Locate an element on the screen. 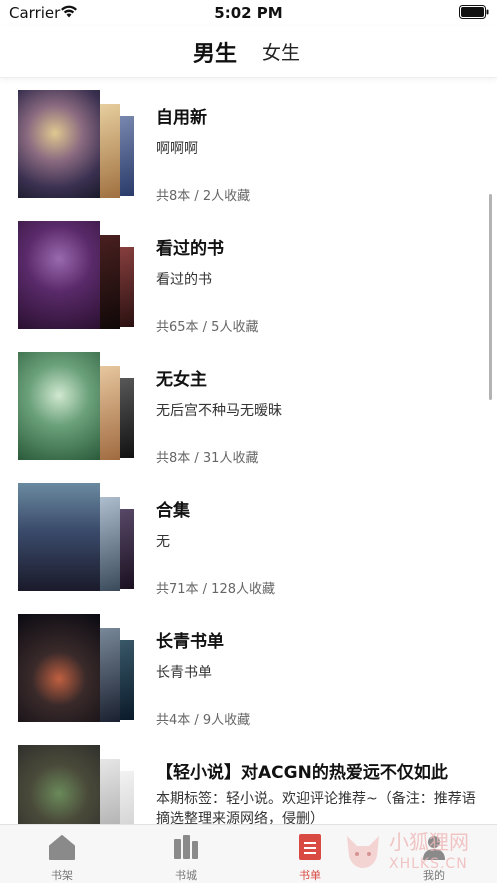 Image resolution: width=497 pixels, height=883 pixels. booklist-title: 【轻小说】对ACGN的热爱远不仅如此 is located at coordinates (302, 773).